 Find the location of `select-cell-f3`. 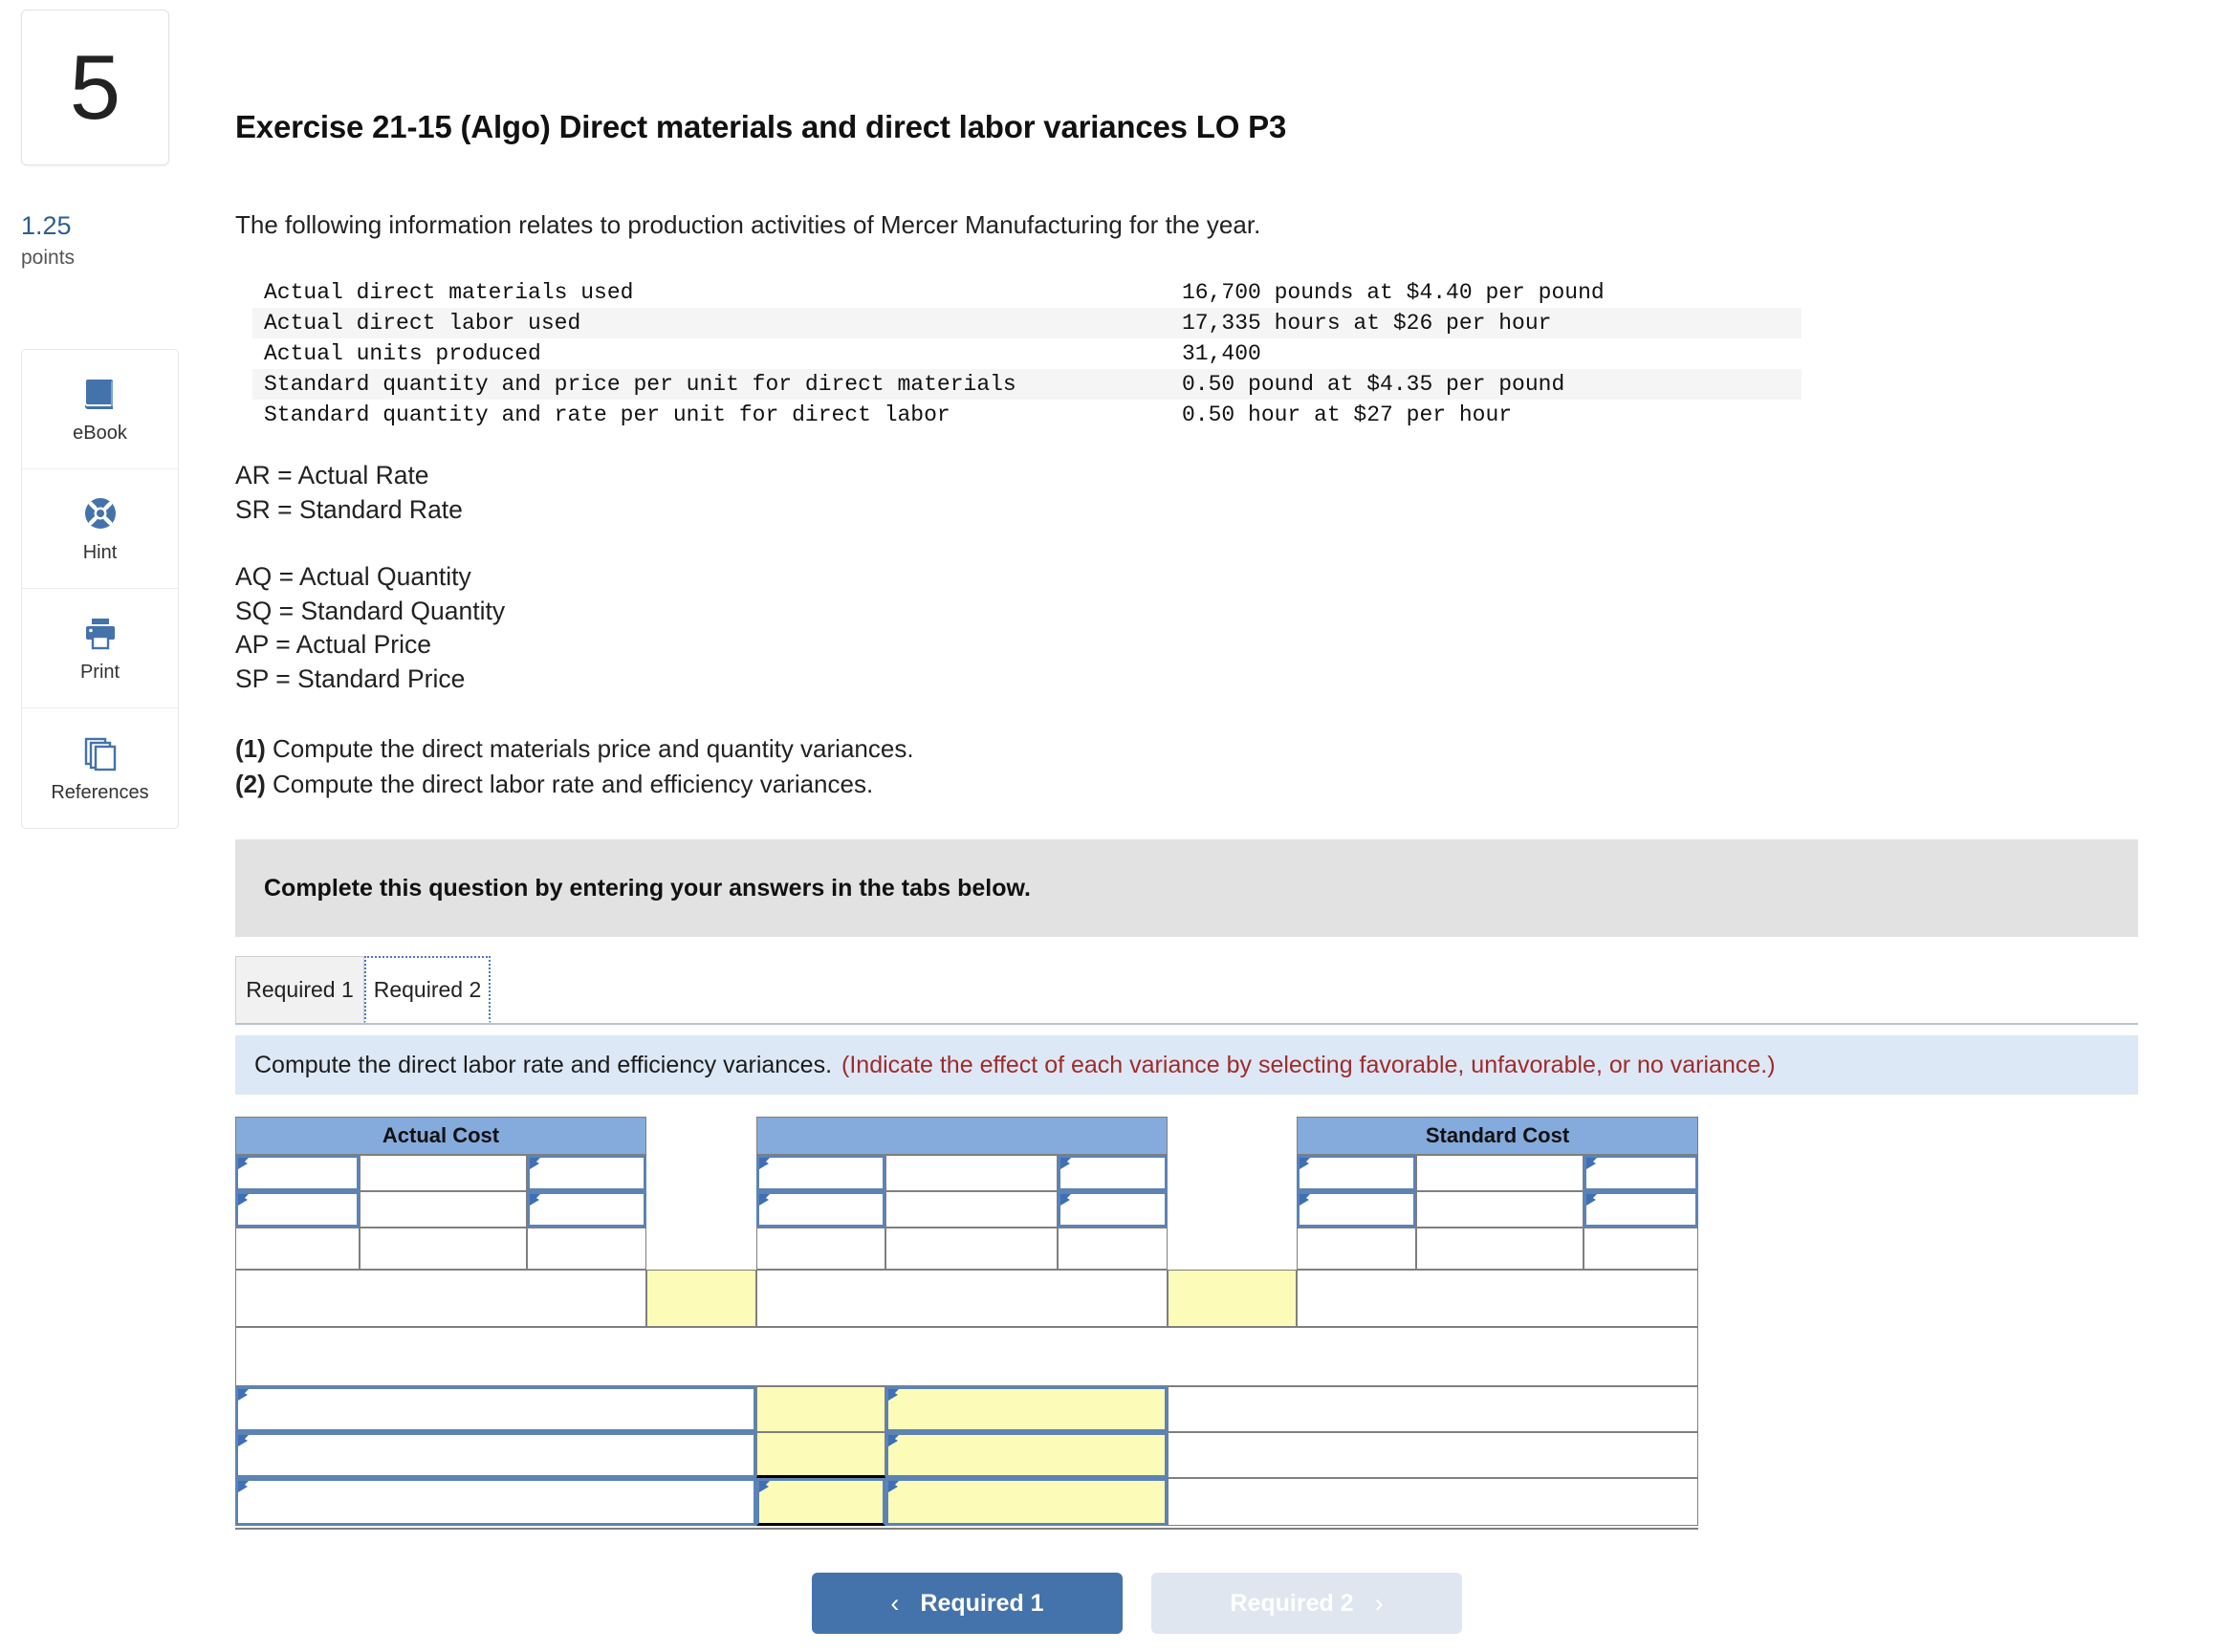

select-cell-f3 is located at coordinates (1026, 1409).